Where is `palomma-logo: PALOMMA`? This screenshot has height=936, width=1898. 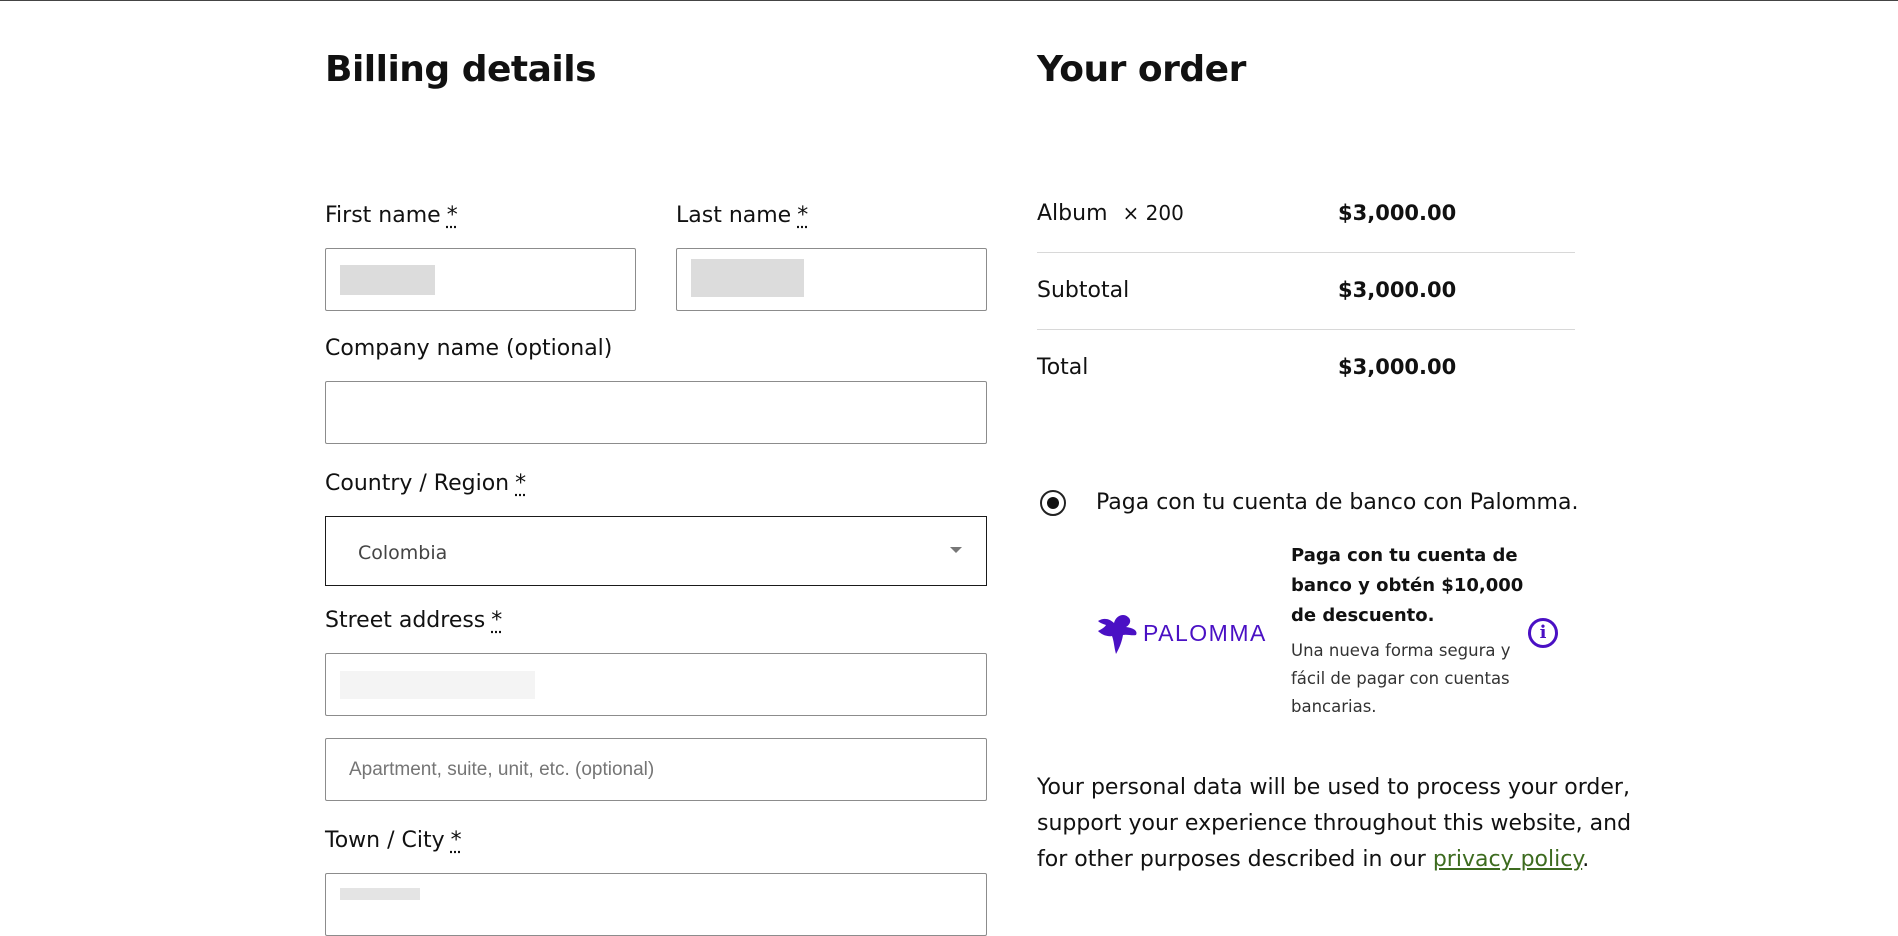
palomma-logo: PALOMMA is located at coordinates (1181, 633).